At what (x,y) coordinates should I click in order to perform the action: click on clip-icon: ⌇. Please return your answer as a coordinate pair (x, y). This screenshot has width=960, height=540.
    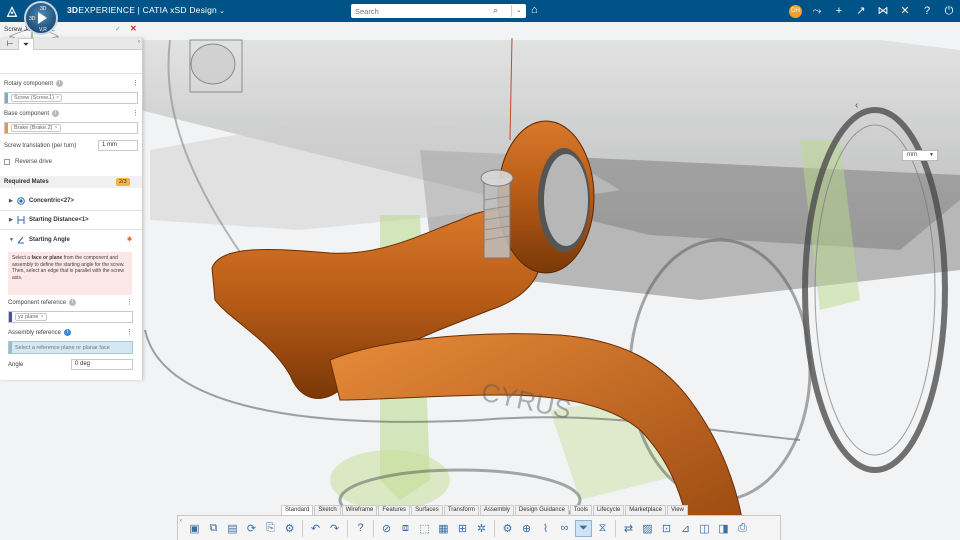
    Looking at the image, I should click on (545, 528).